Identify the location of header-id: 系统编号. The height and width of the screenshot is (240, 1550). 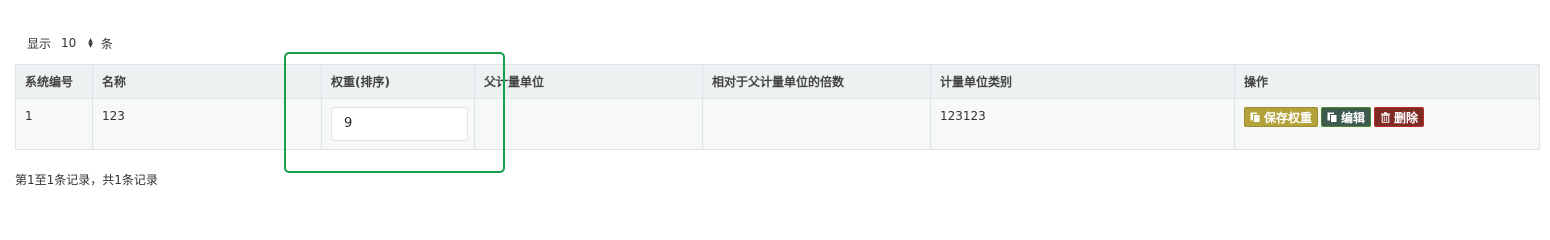
(54, 81).